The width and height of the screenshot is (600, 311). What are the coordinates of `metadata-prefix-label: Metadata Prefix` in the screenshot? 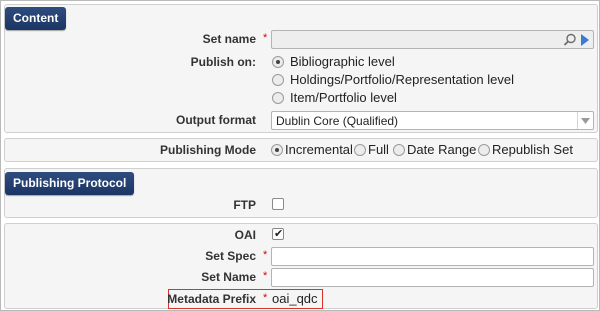 It's located at (211, 299).